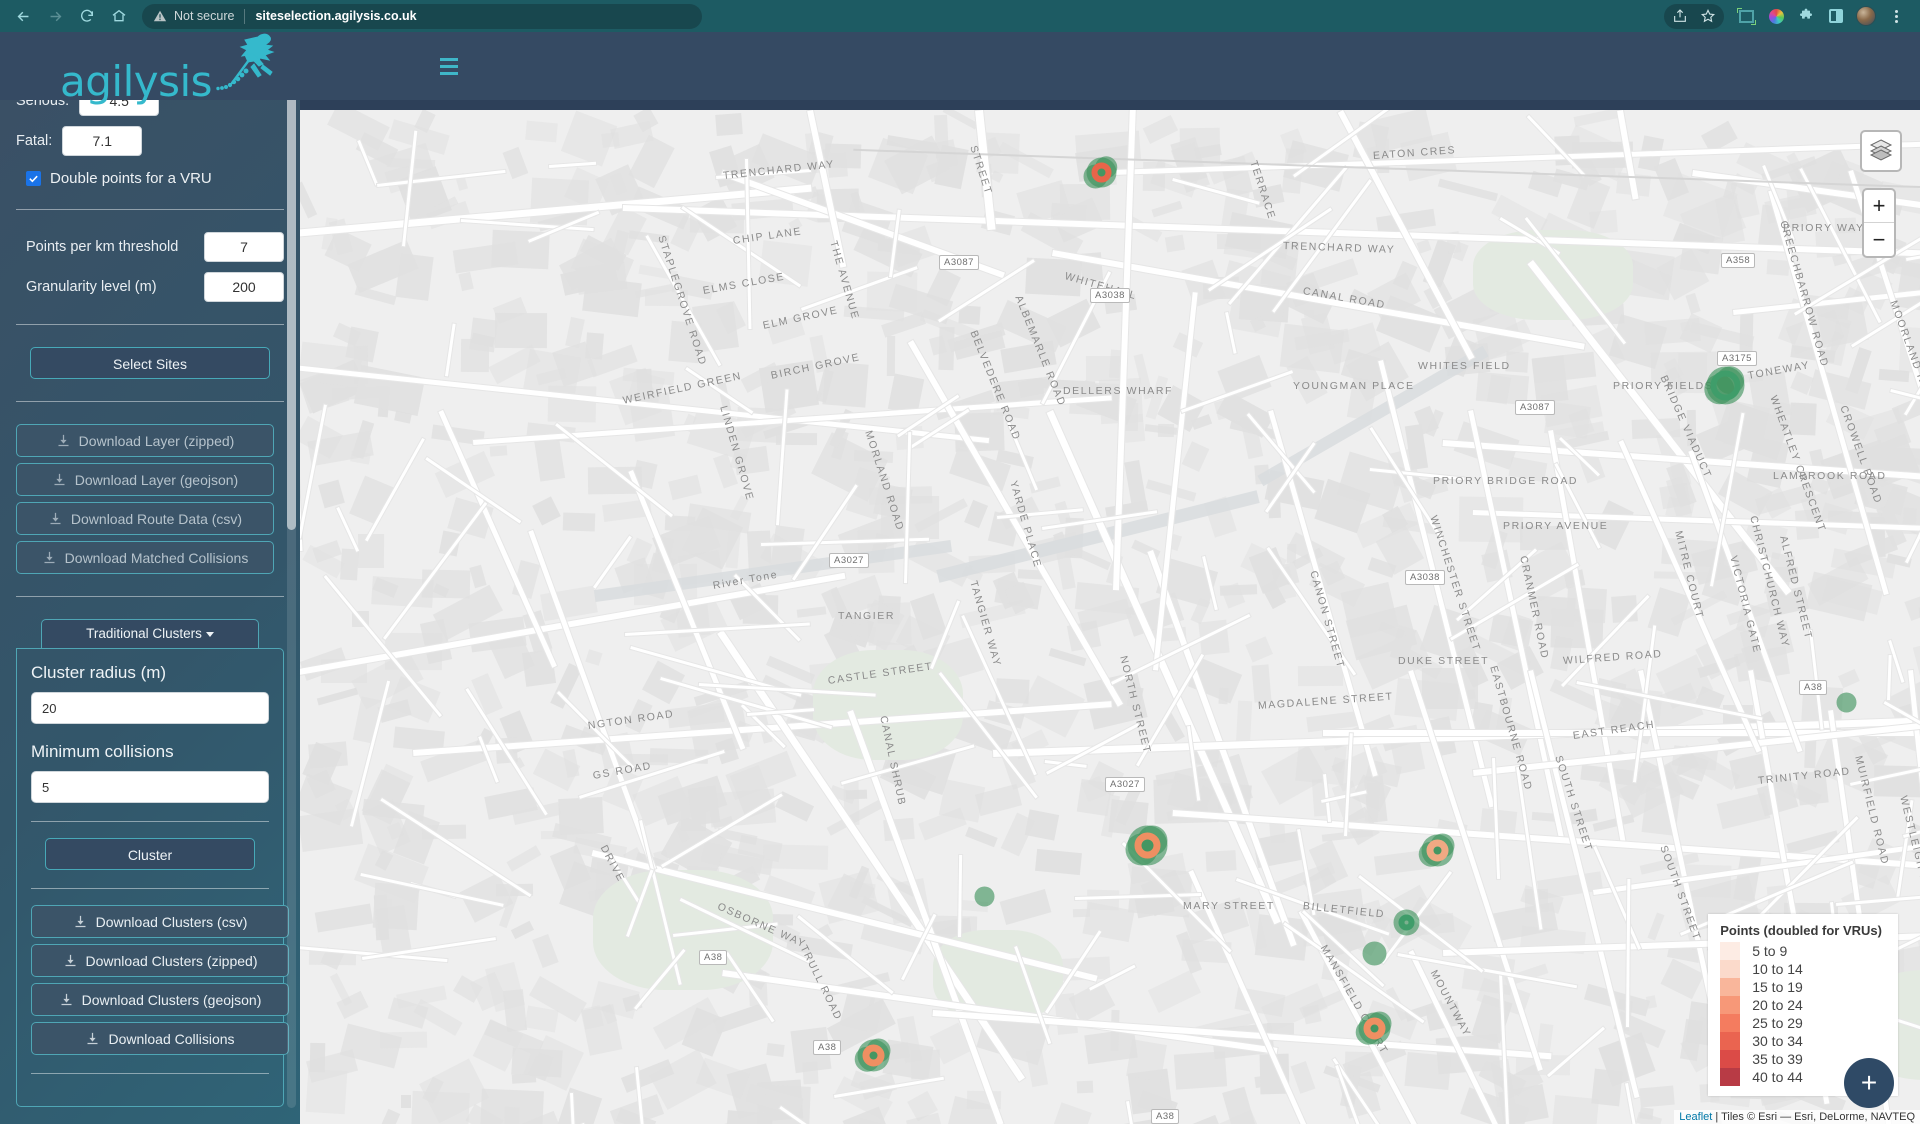 Image resolution: width=1920 pixels, height=1124 pixels. What do you see at coordinates (1708, 16) in the screenshot?
I see `star-icon` at bounding box center [1708, 16].